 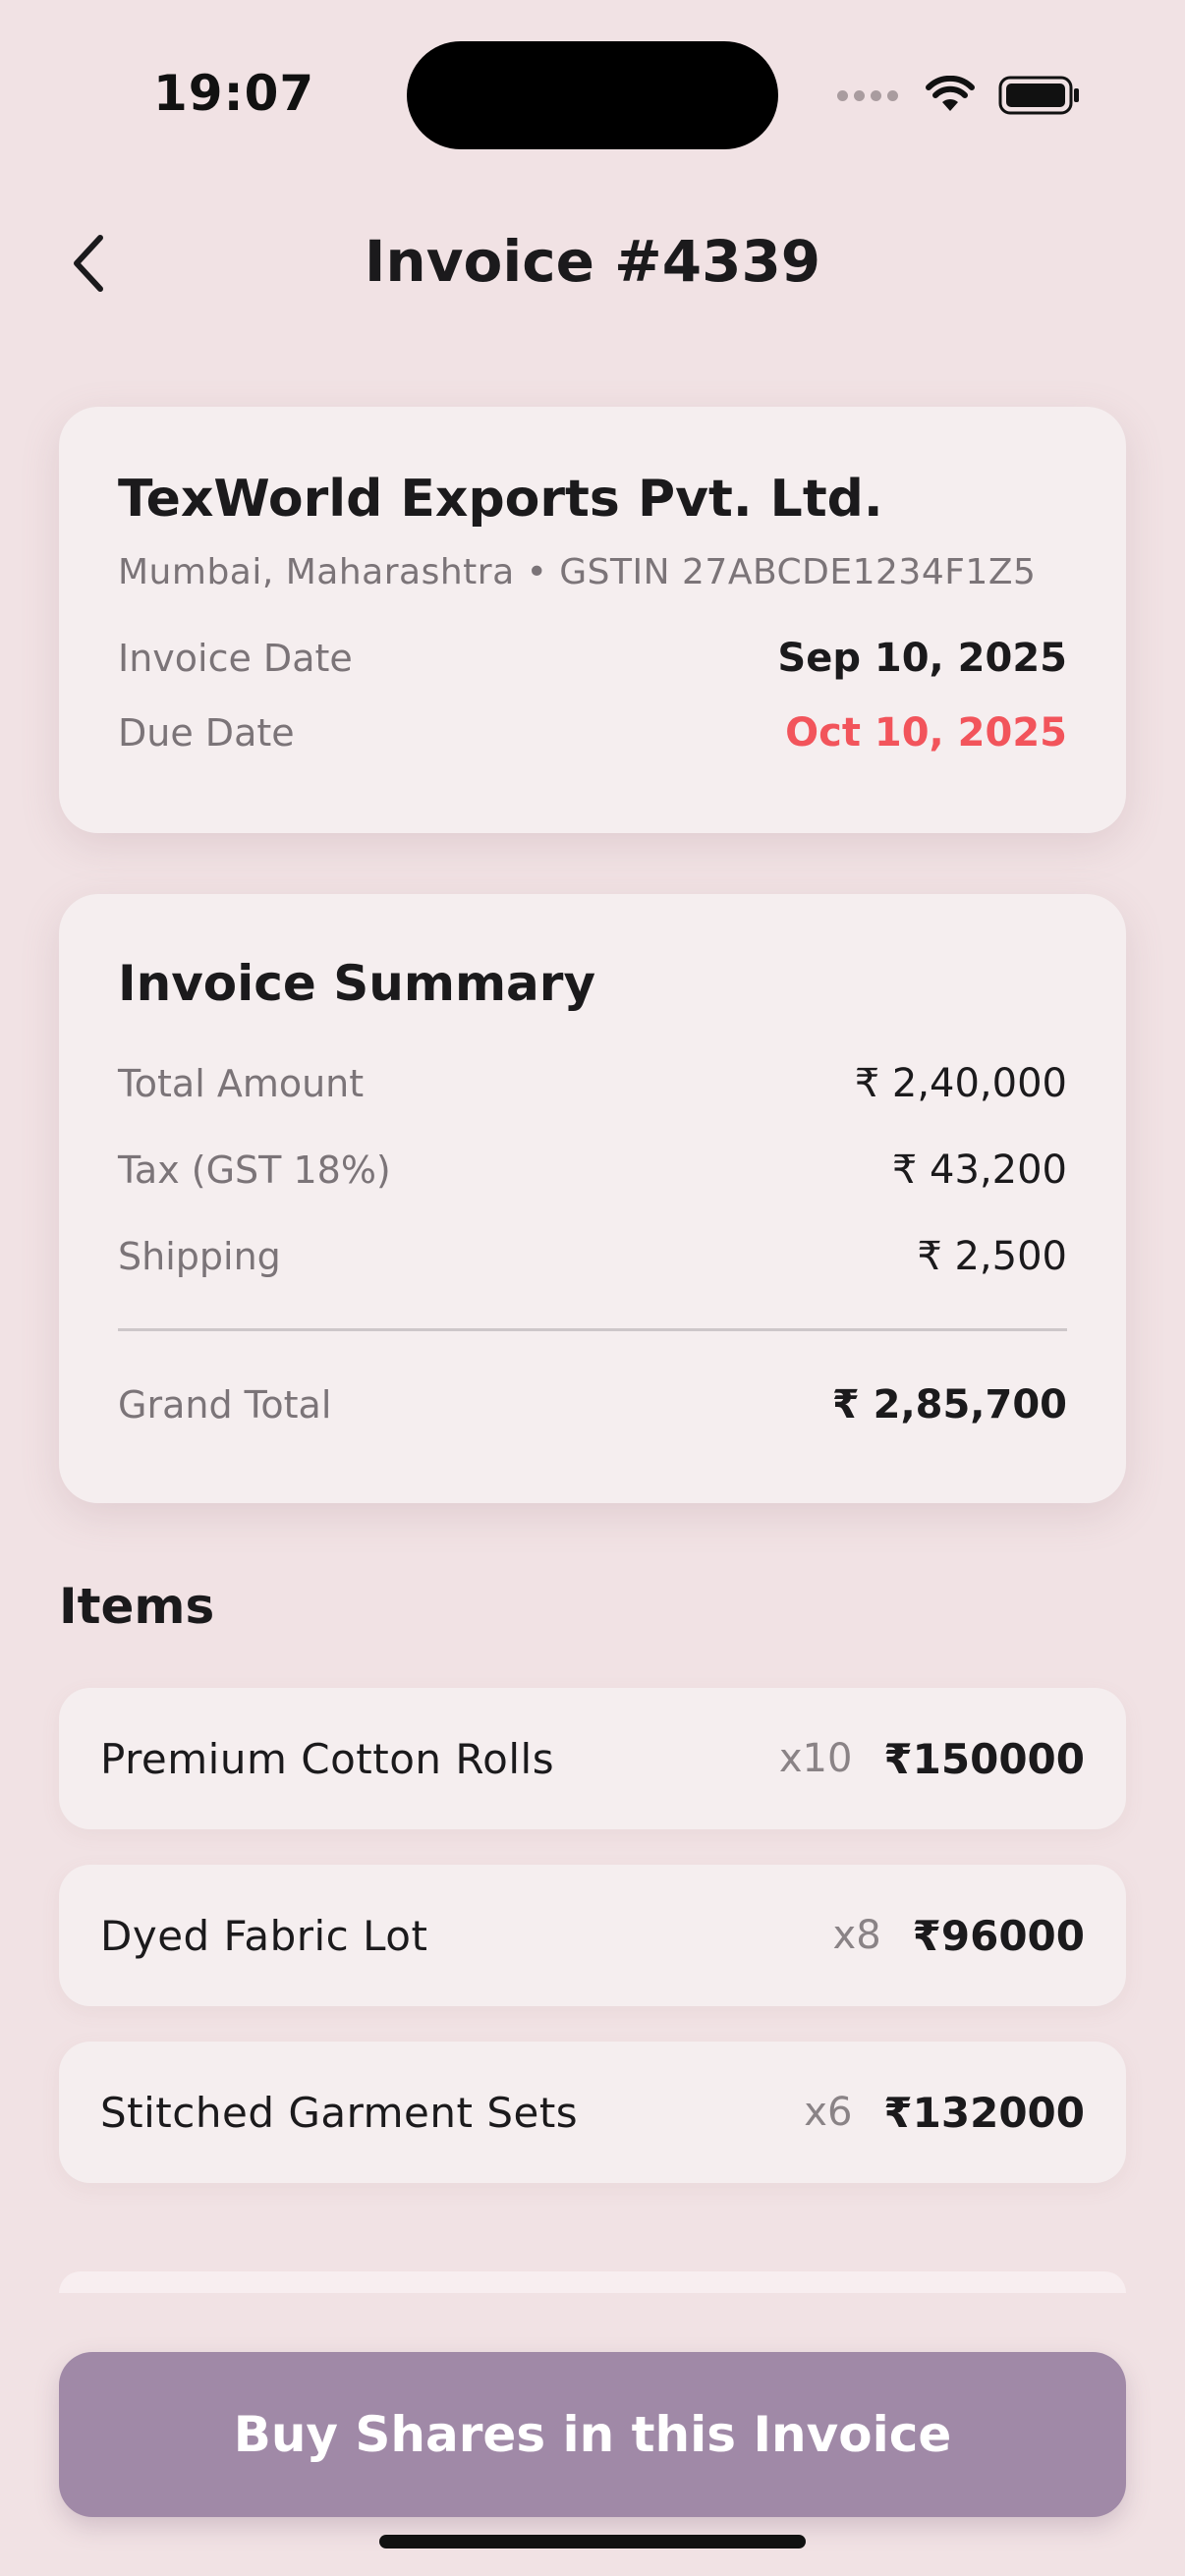 I want to click on partial-card, so click(x=592, y=2282).